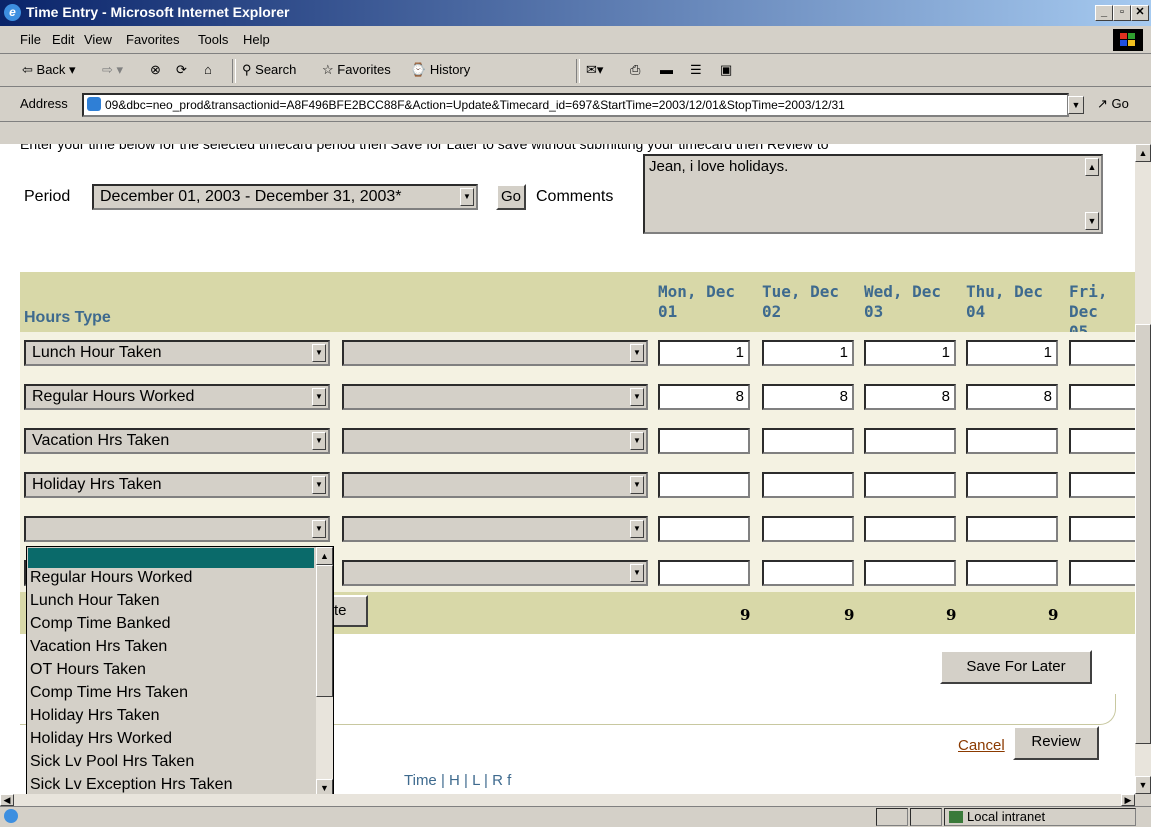  Describe the element at coordinates (440, 70) in the screenshot. I see `history-button: ⌚ History` at that location.